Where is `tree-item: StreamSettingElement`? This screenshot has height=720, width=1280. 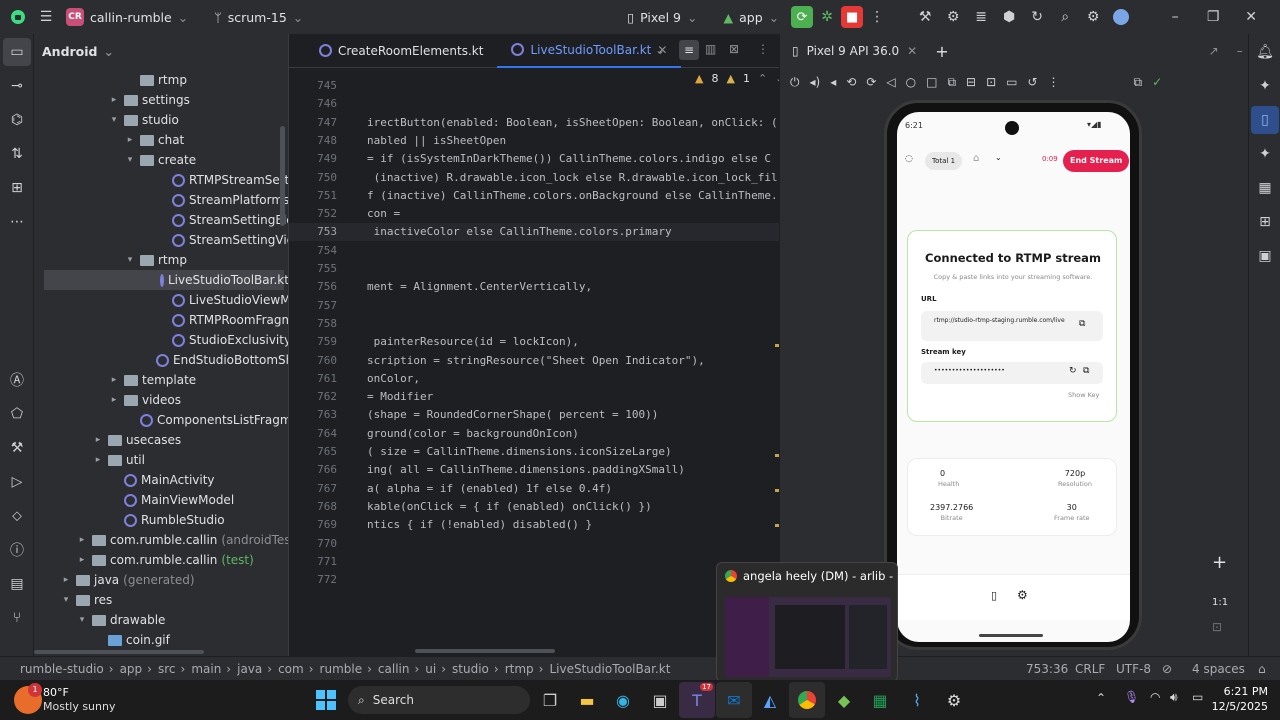 tree-item: StreamSettingElement is located at coordinates (222, 220).